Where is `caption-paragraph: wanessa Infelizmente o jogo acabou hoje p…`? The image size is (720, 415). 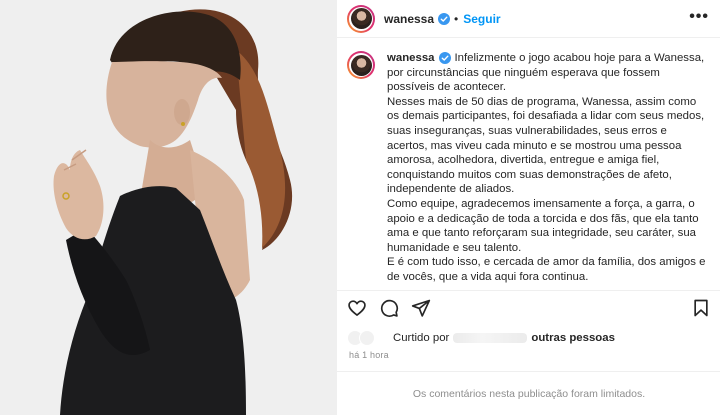
caption-paragraph: wanessa Infelizmente o jogo acabou hoje p… is located at coordinates (547, 73).